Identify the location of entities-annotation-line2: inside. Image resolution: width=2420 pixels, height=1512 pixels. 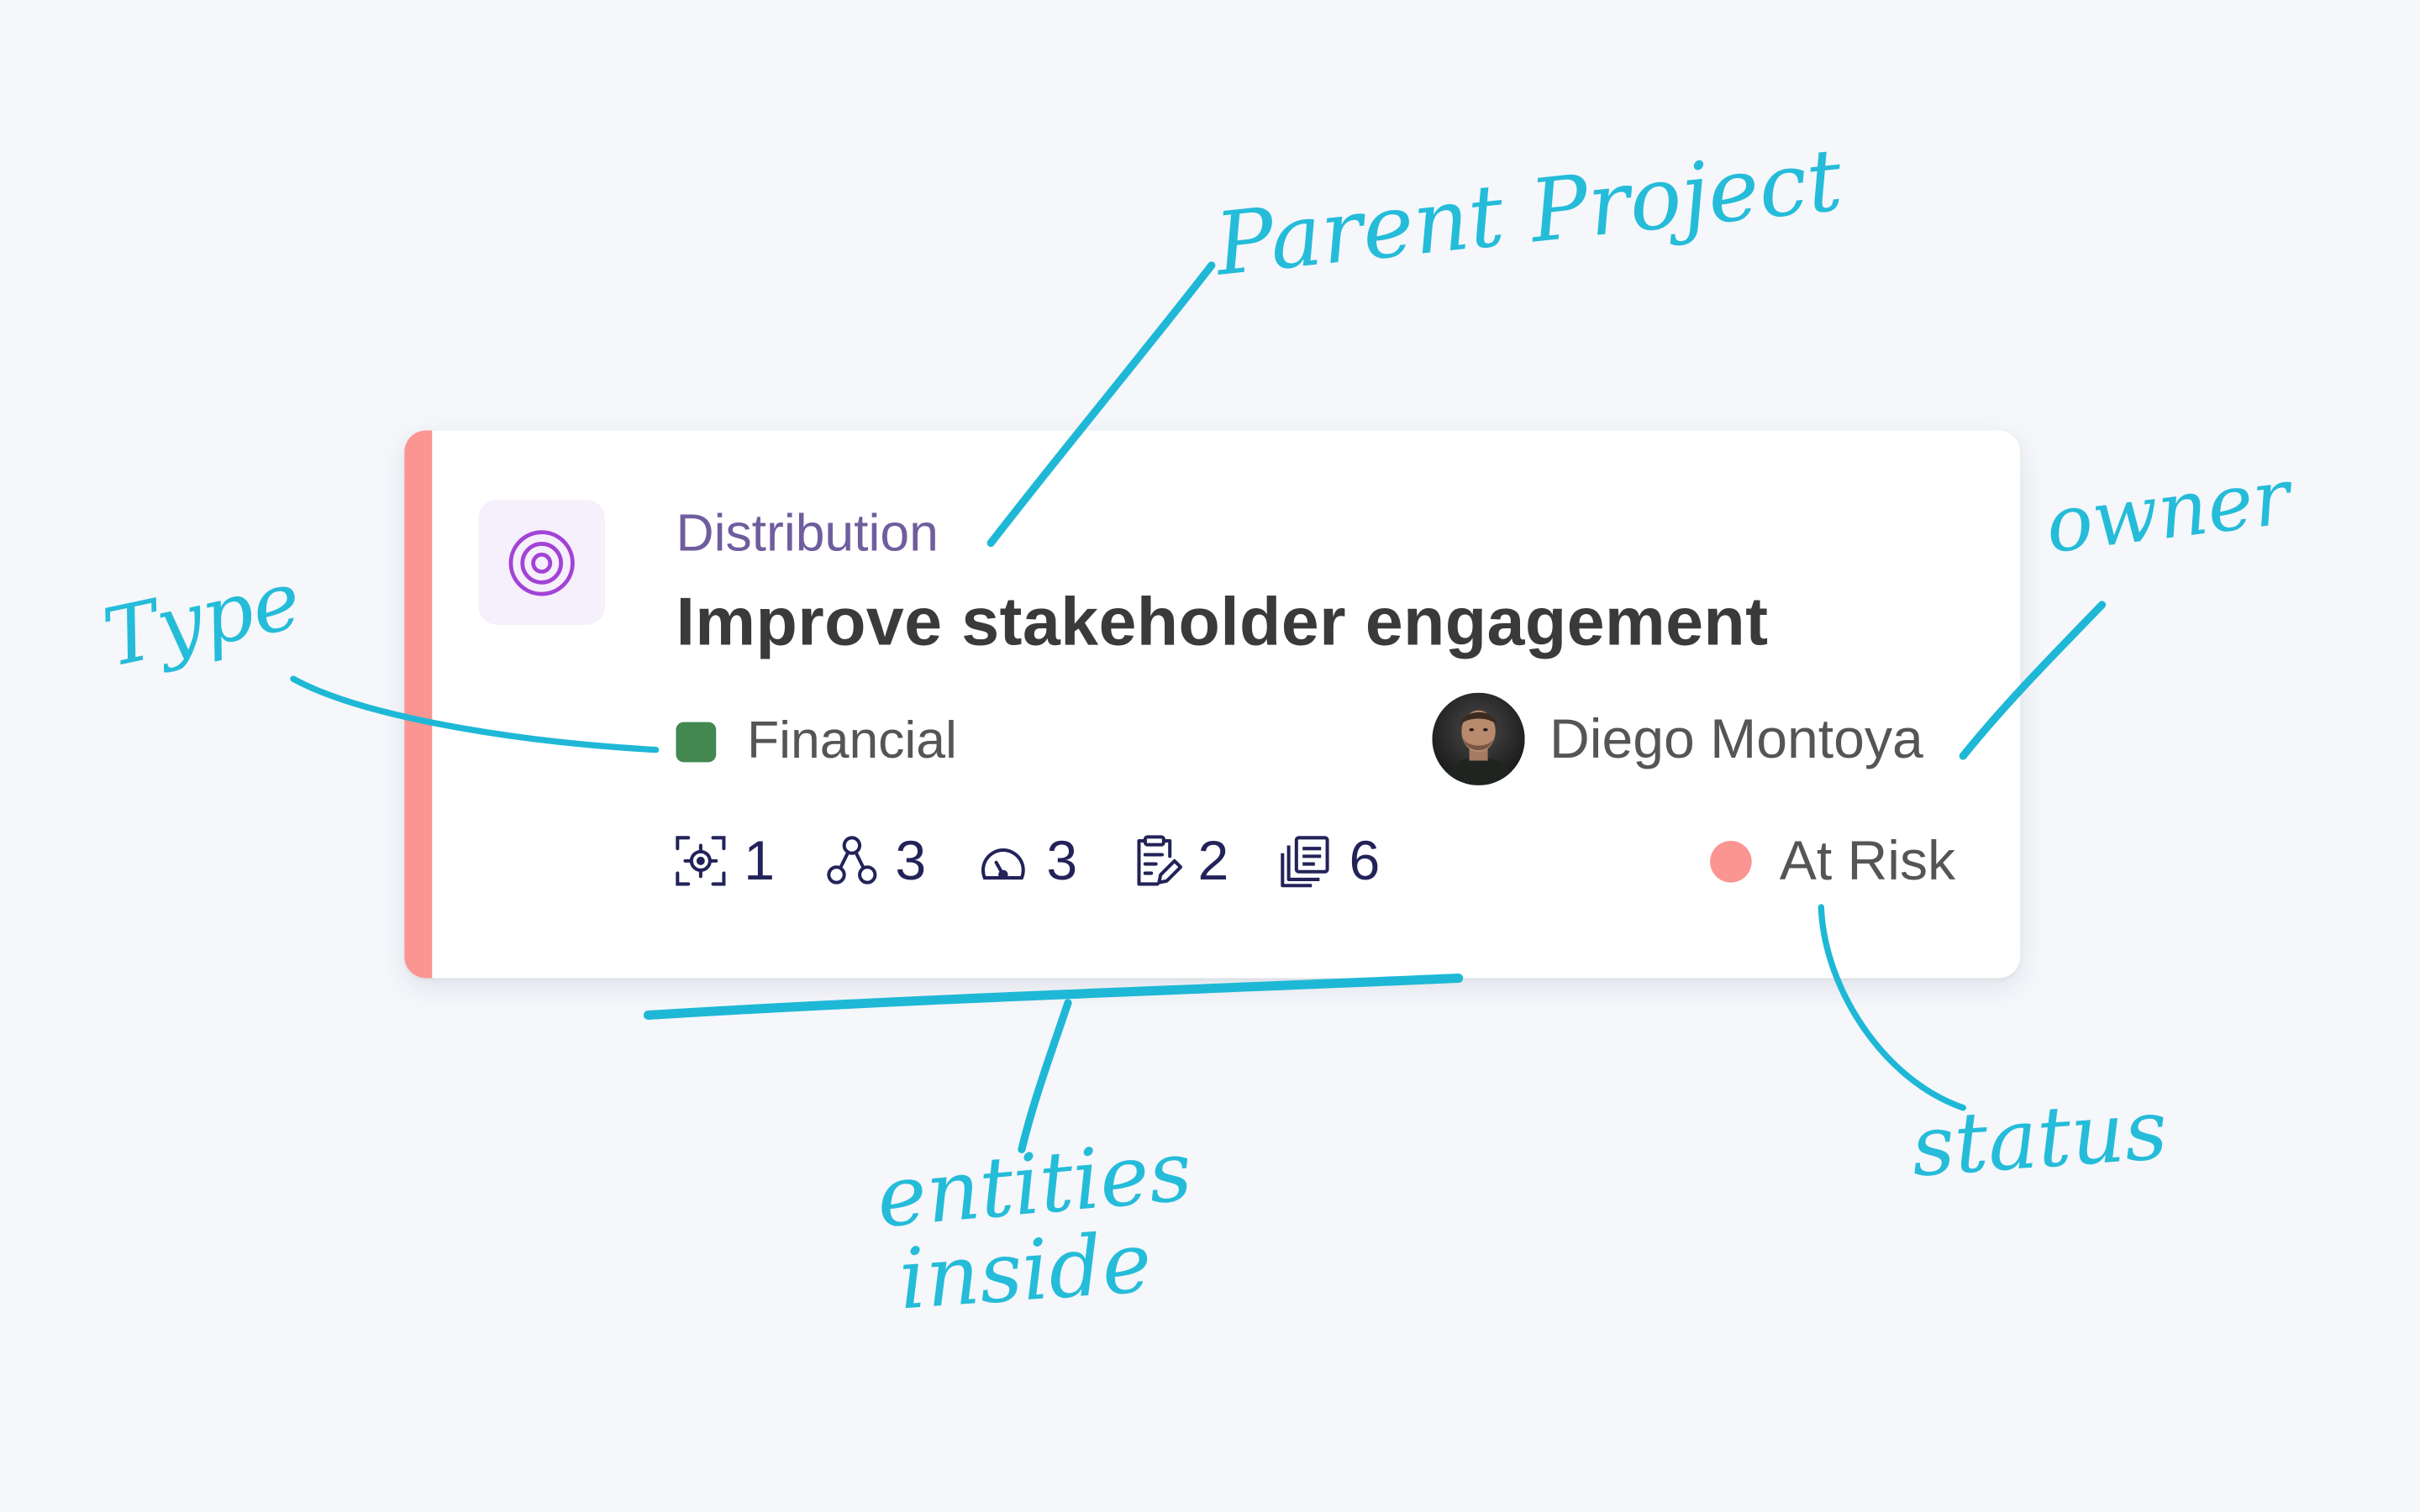
(1025, 1272).